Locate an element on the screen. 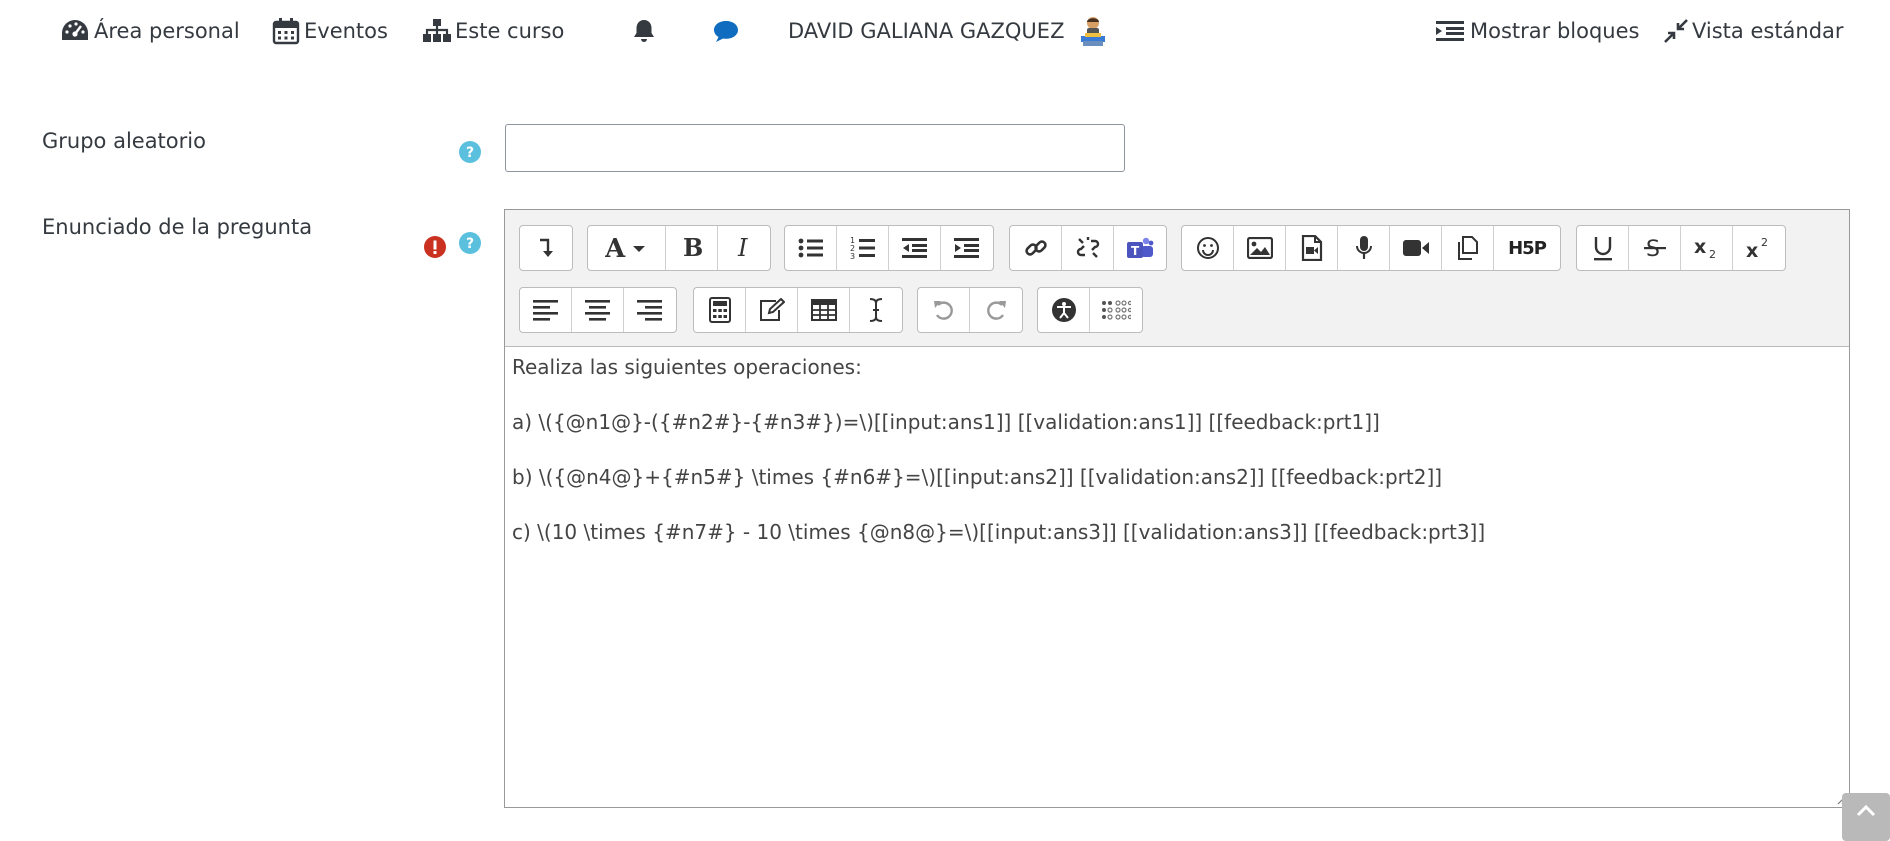 Image resolution: width=1890 pixels, height=841 pixels. unordered-list-icon is located at coordinates (810, 248).